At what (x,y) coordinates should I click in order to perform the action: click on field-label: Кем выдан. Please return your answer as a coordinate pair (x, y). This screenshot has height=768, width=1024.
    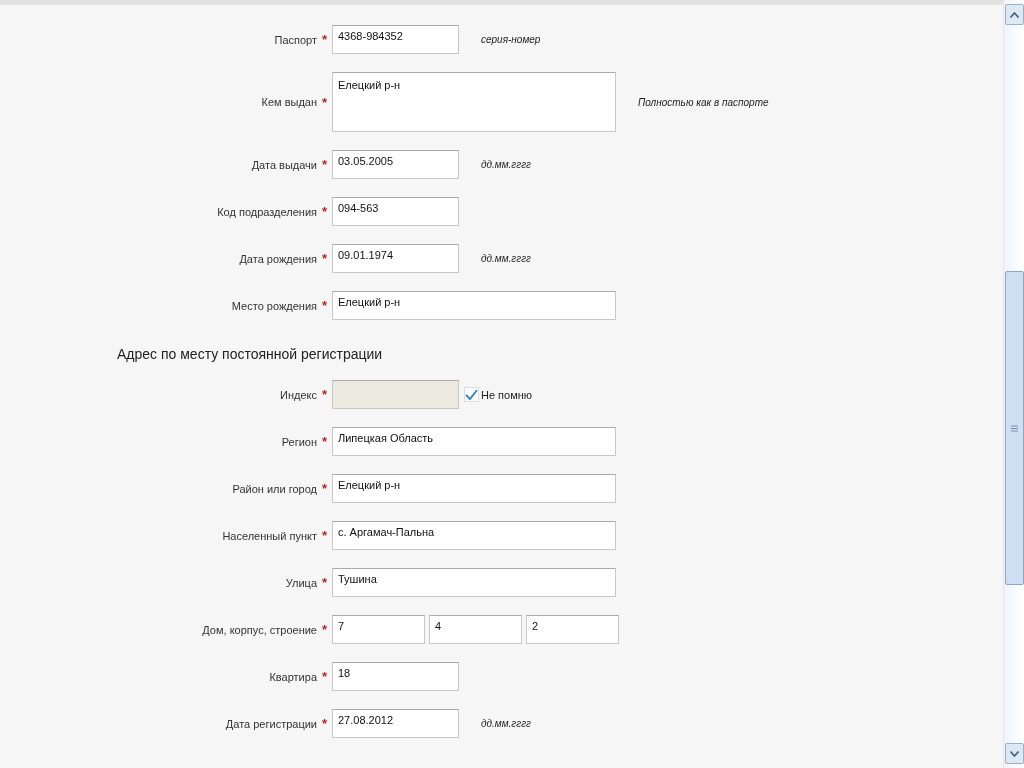
    Looking at the image, I should click on (288, 102).